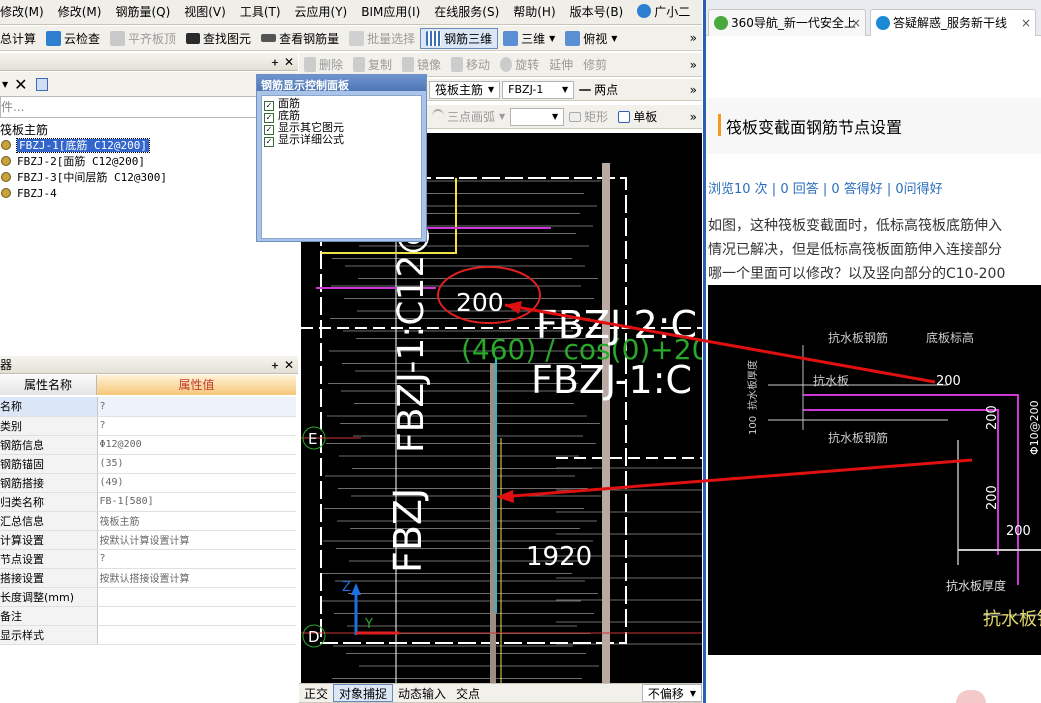 The height and width of the screenshot is (703, 1041). What do you see at coordinates (529, 38) in the screenshot?
I see `view-3d-dropdown: 三维 ▼` at bounding box center [529, 38].